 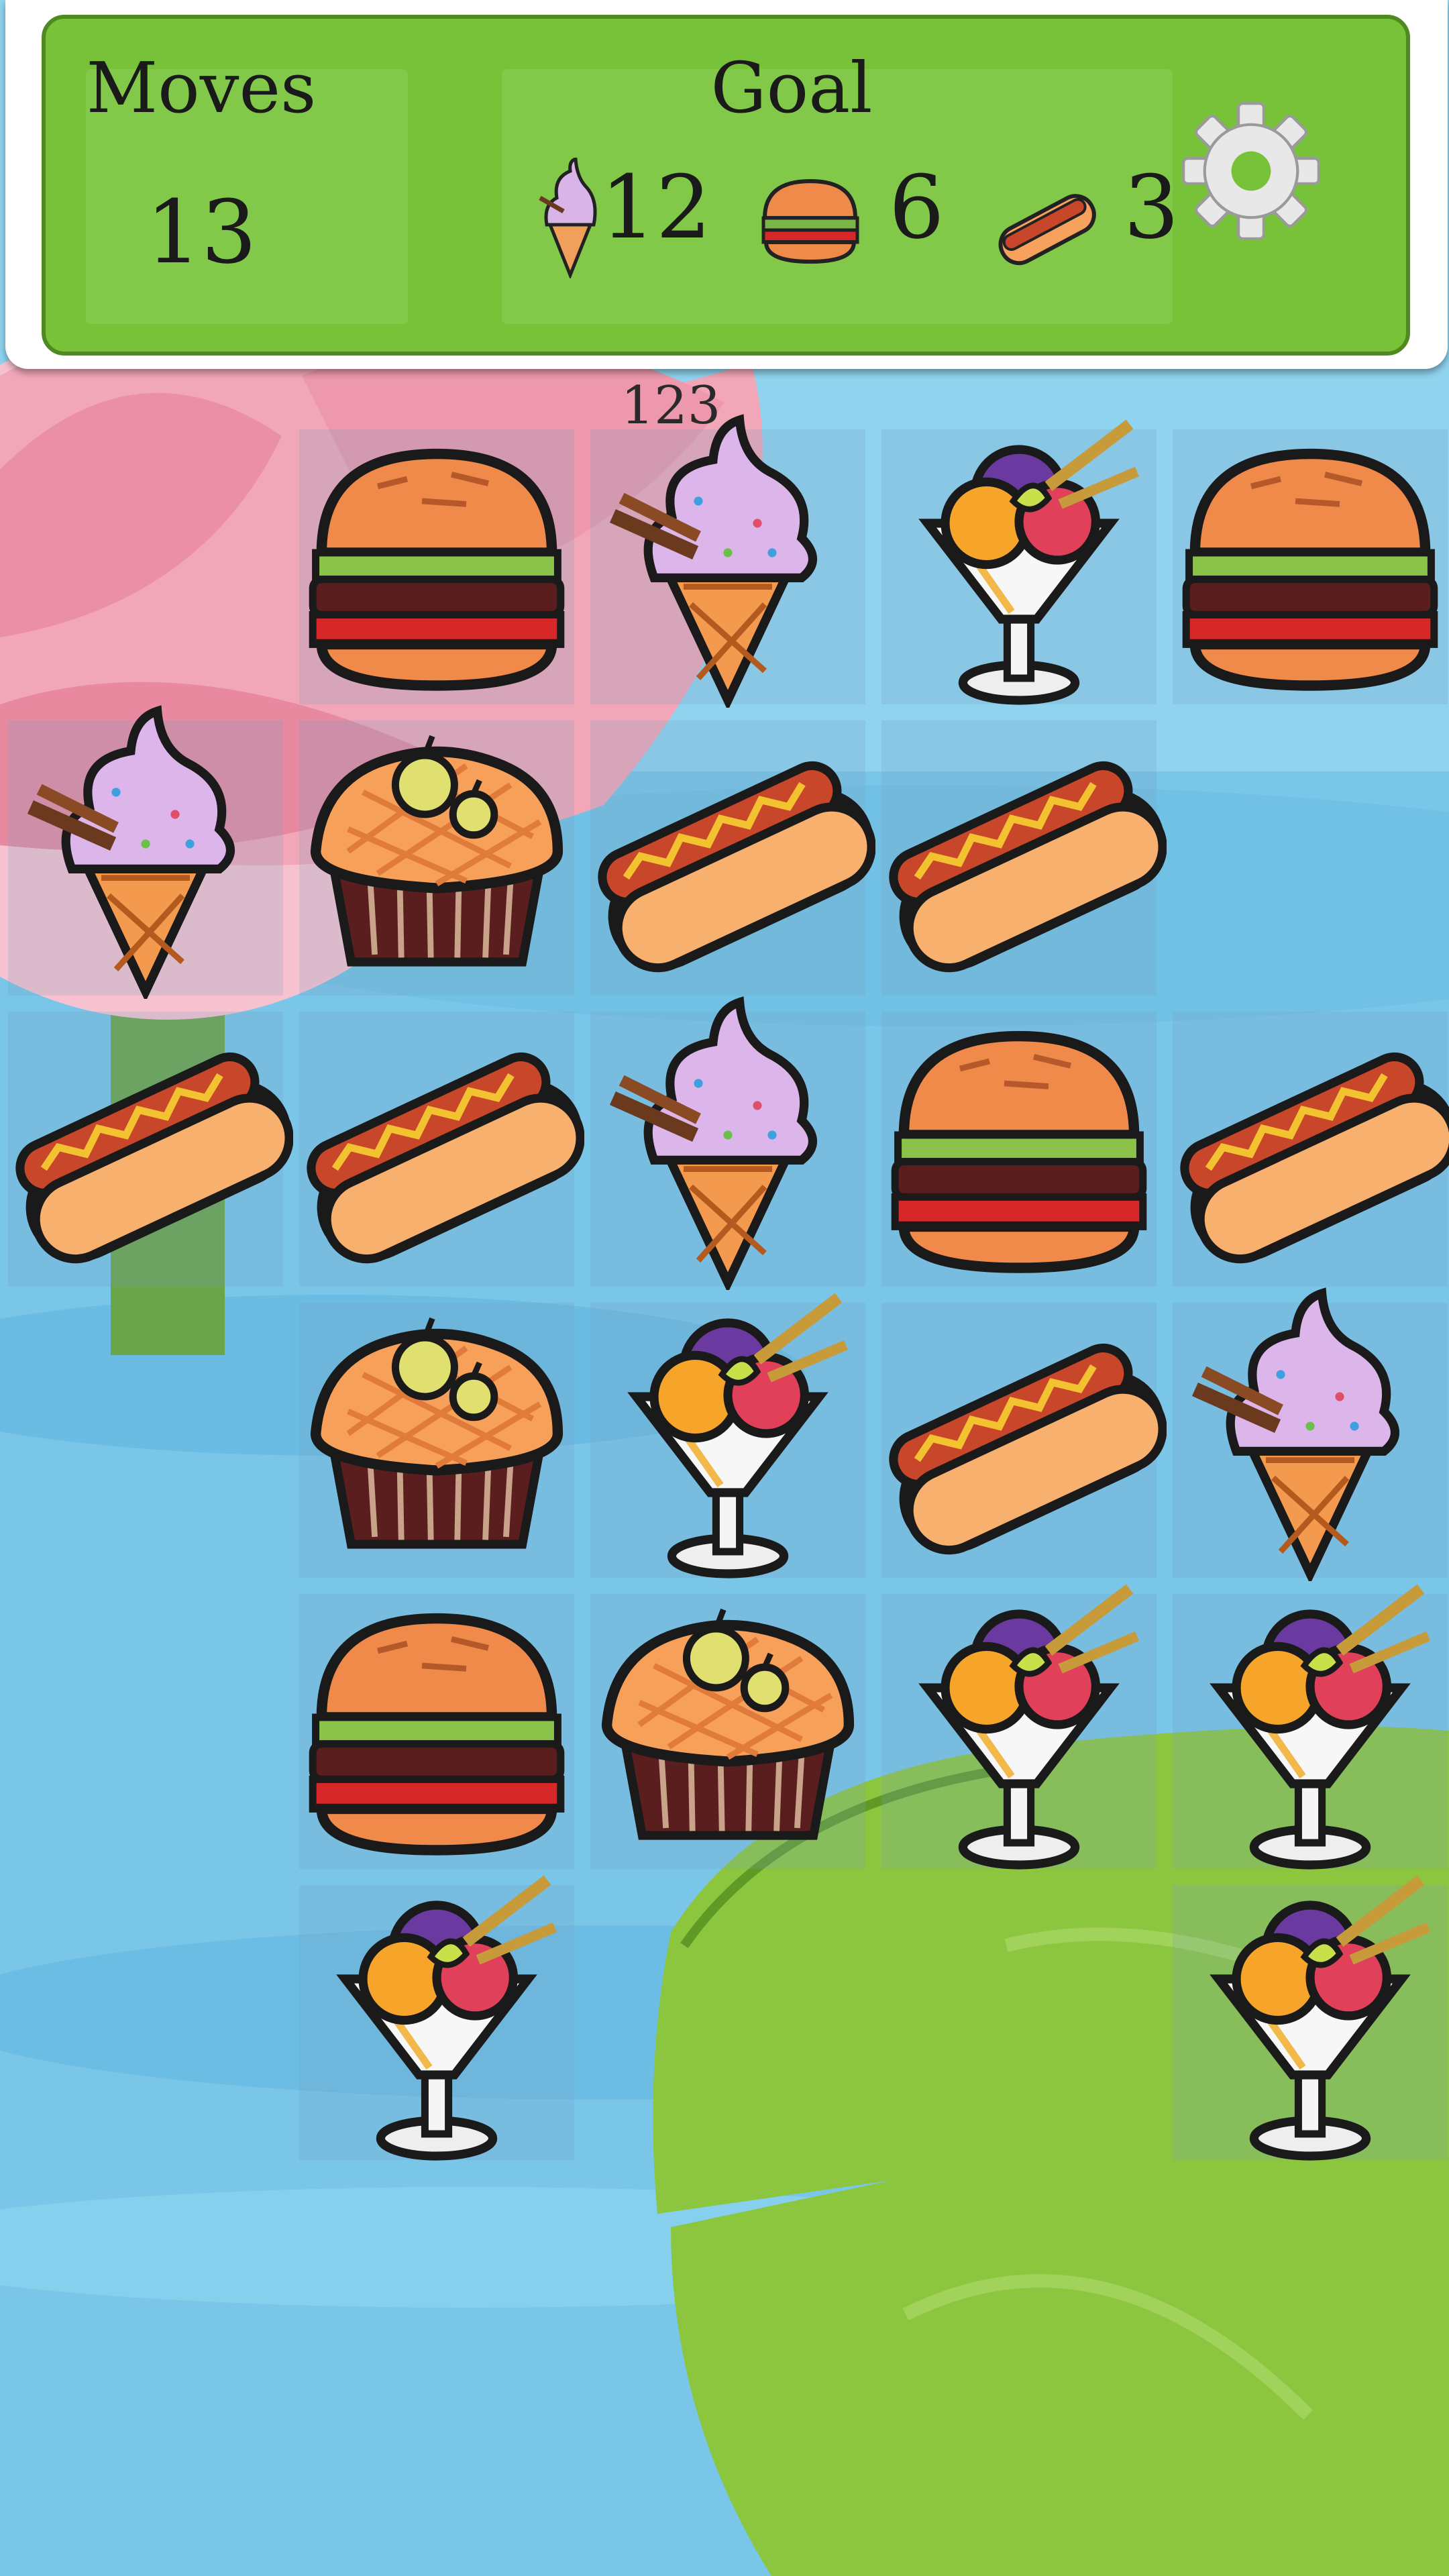 I want to click on floating-score: 123, so click(x=671, y=406).